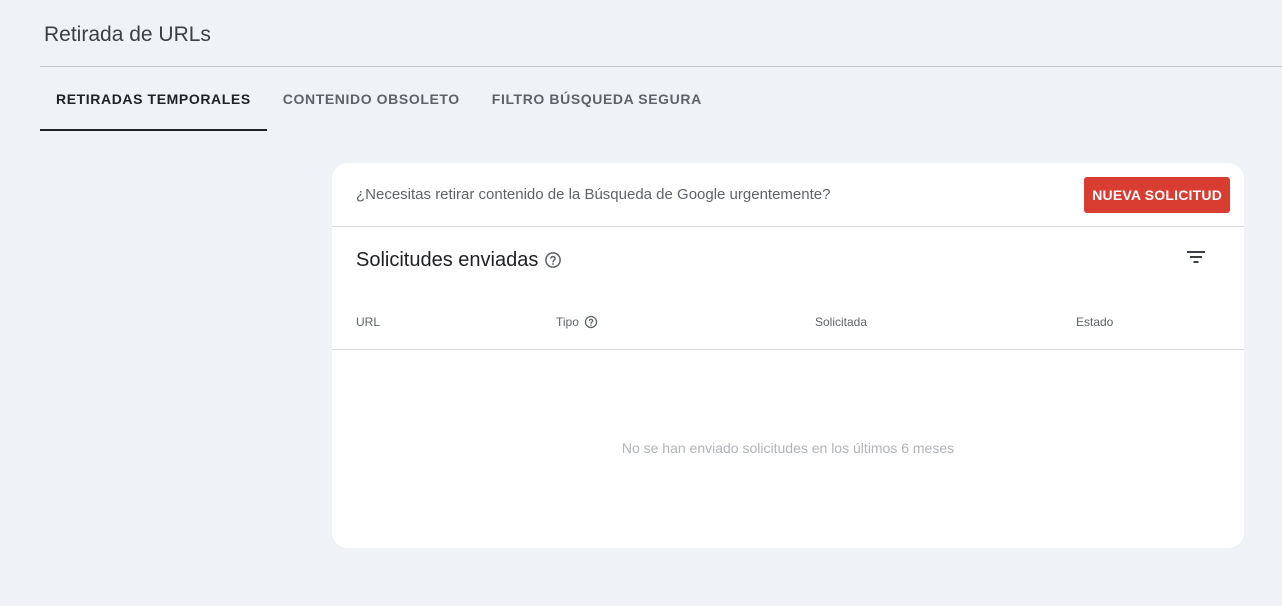 The width and height of the screenshot is (1282, 606). I want to click on column-header-tipo: Tipo, so click(577, 322).